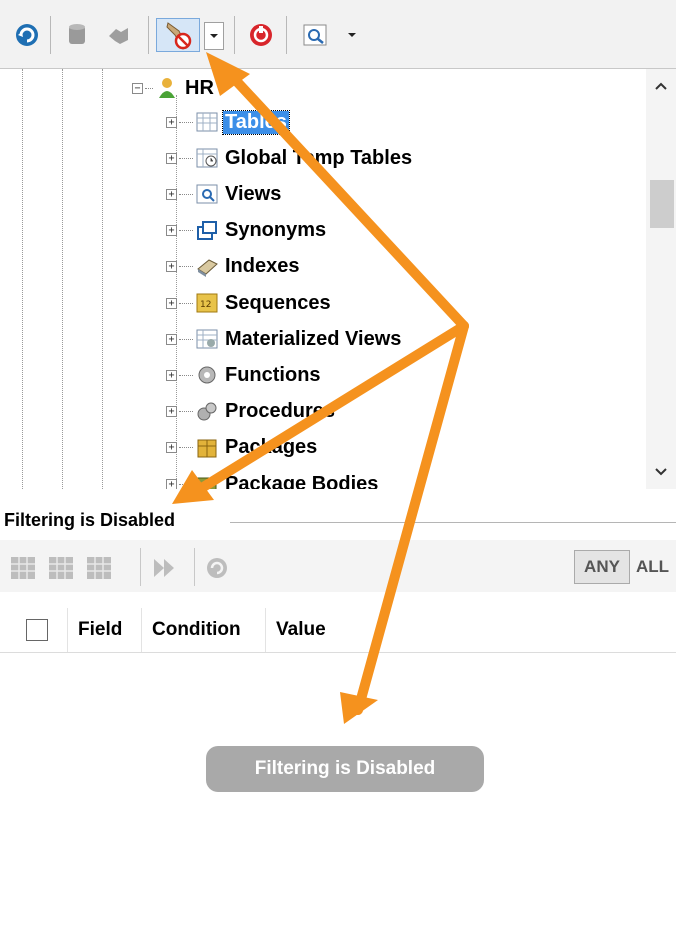 This screenshot has height=932, width=676. Describe the element at coordinates (207, 194) in the screenshot. I see `view-icon` at that location.